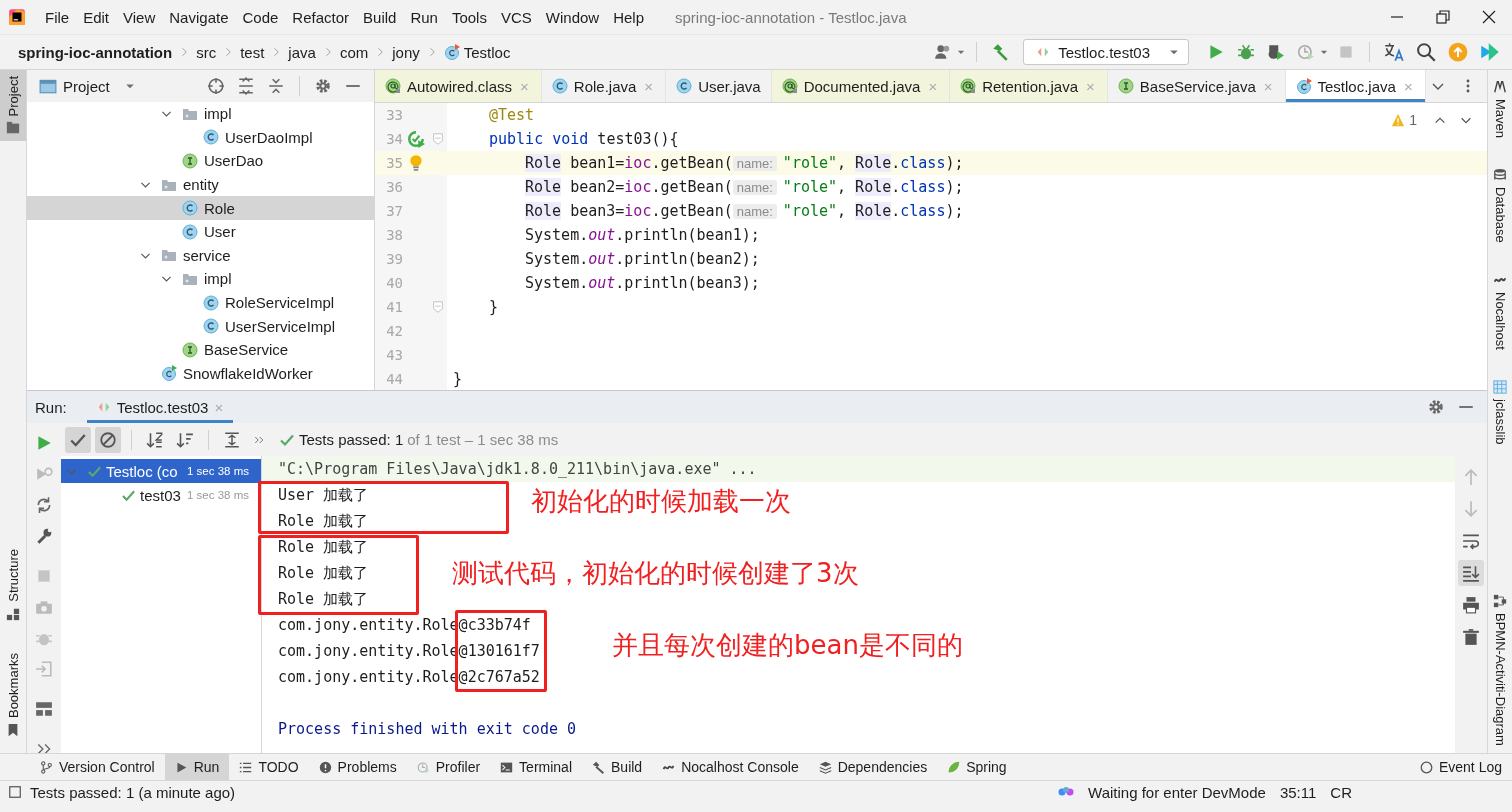  I want to click on editor-tab: BaseService.java ×, so click(1196, 86).